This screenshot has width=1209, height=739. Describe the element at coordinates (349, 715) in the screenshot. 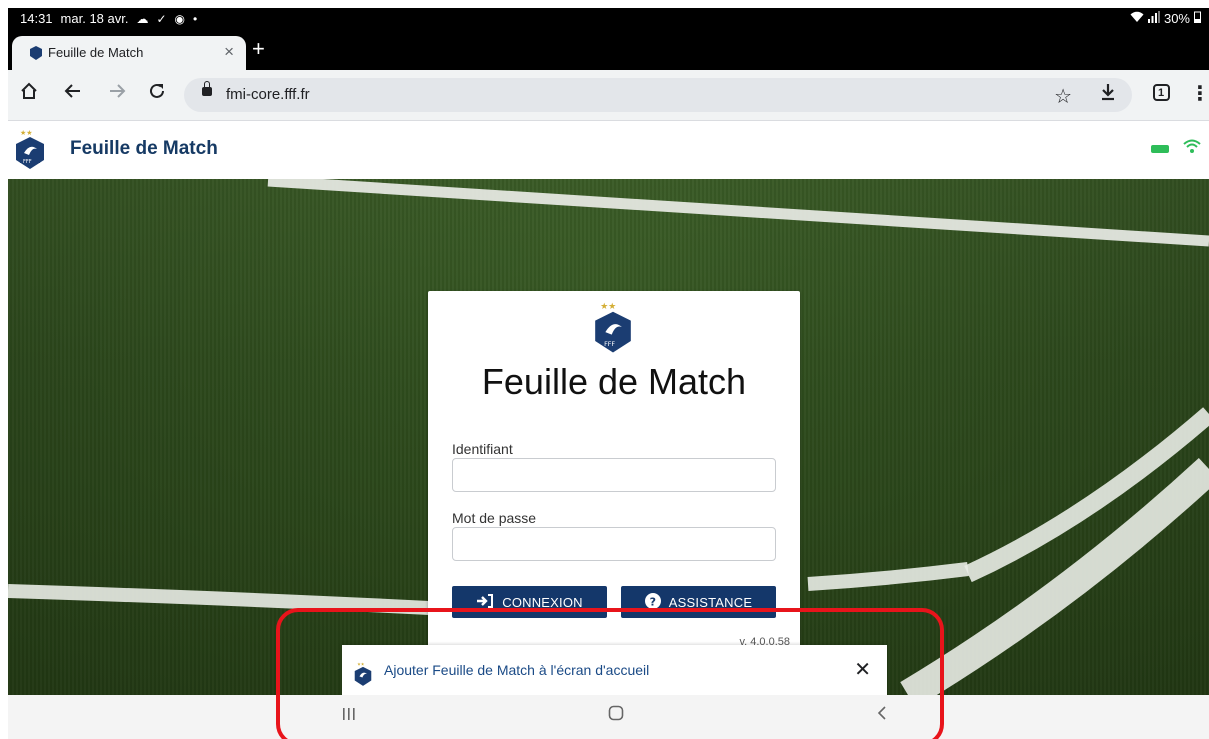

I see `recent-apps-icon` at that location.